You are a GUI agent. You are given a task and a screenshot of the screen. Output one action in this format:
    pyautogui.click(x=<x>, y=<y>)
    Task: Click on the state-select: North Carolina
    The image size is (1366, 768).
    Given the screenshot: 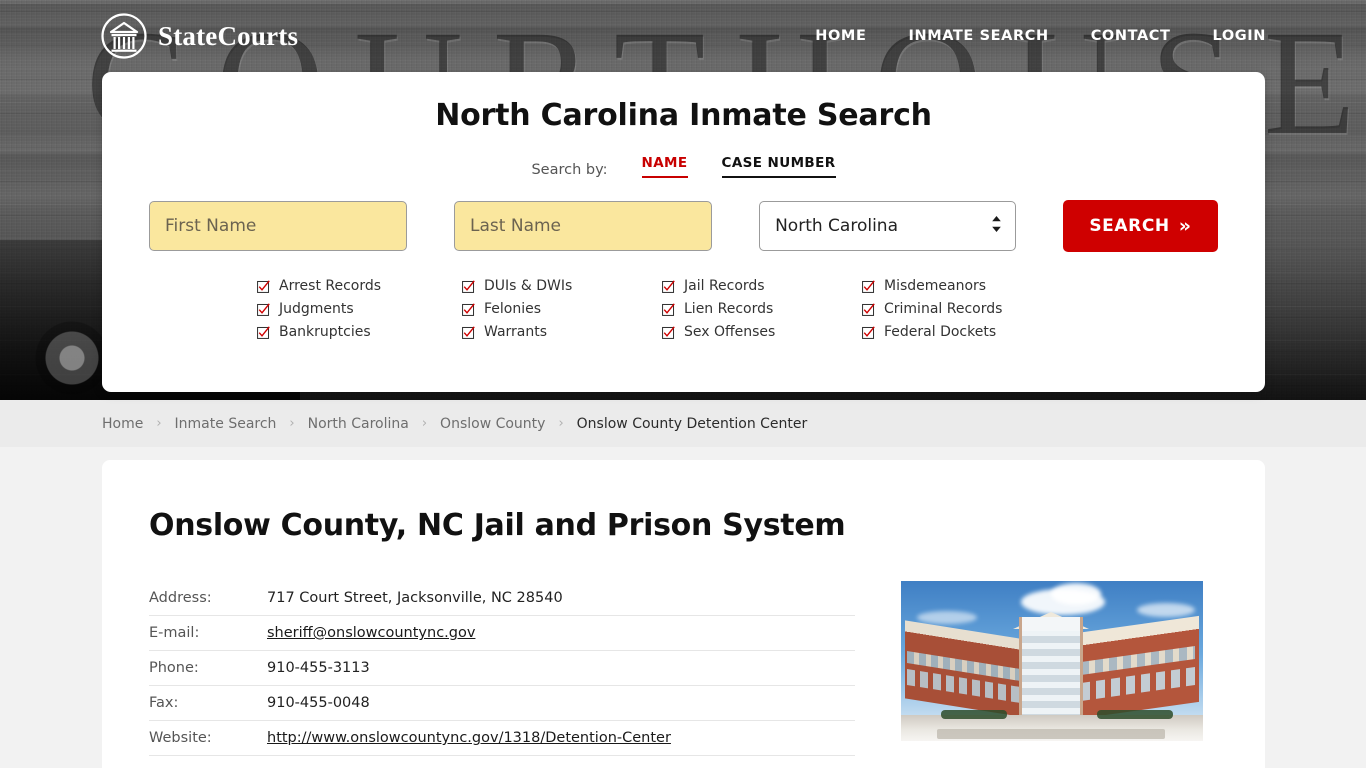 What is the action you would take?
    pyautogui.click(x=887, y=226)
    